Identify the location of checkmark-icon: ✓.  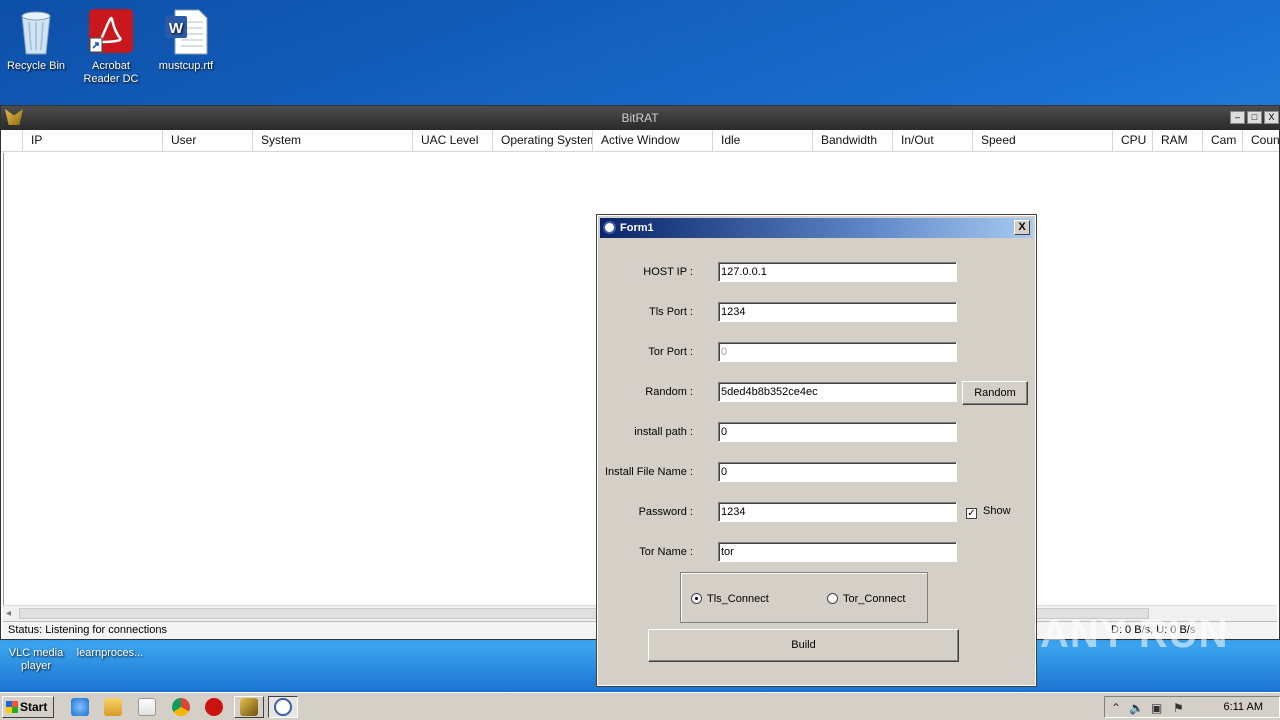
(971, 513).